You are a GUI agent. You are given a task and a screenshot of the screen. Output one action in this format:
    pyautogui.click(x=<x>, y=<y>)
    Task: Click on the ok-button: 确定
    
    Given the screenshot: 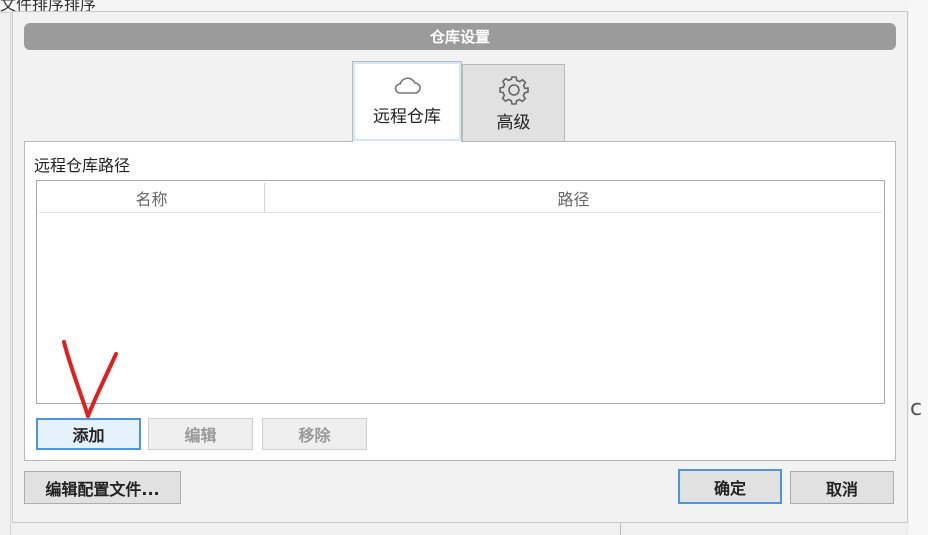 What is the action you would take?
    pyautogui.click(x=730, y=486)
    